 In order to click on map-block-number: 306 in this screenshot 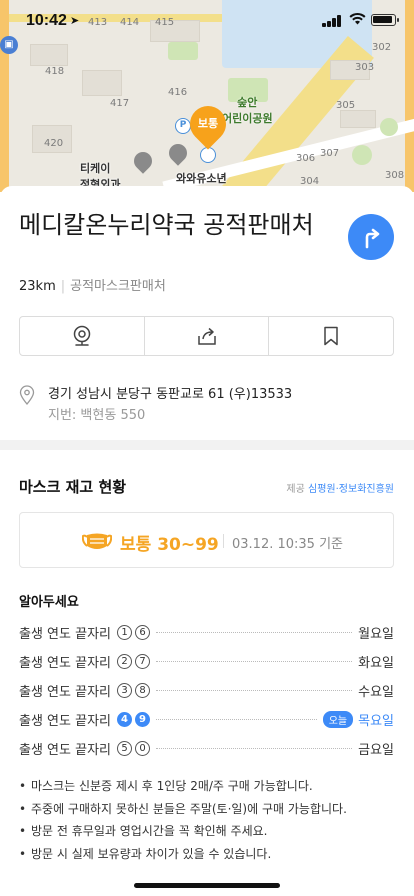, I will do `click(306, 158)`.